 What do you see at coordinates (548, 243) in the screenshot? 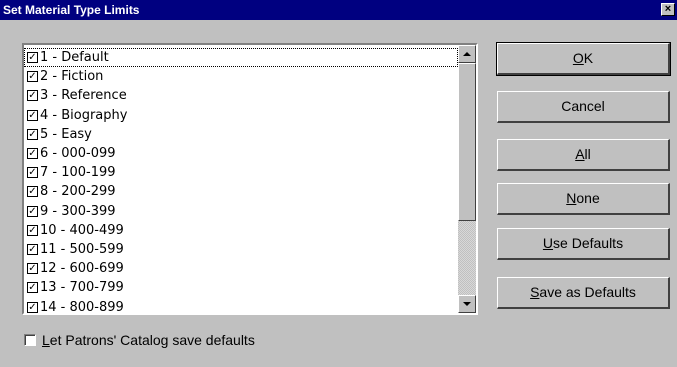
I see `use-defaults-mnemonic: U` at bounding box center [548, 243].